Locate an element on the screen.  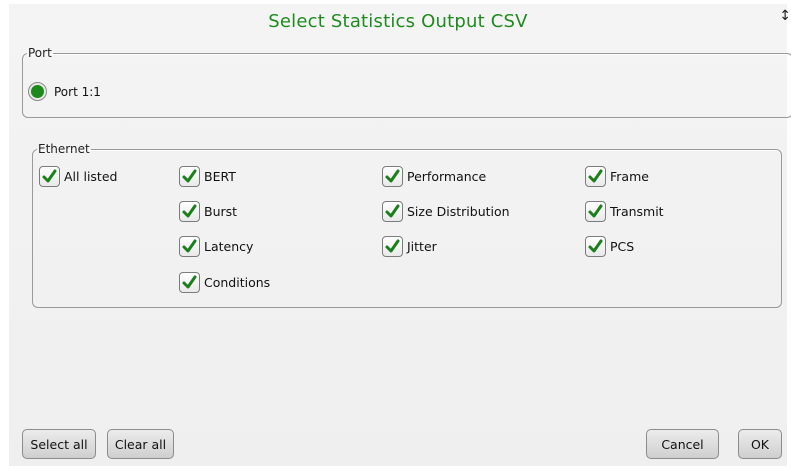
checkbox-transmit: Transmit is located at coordinates (624, 211).